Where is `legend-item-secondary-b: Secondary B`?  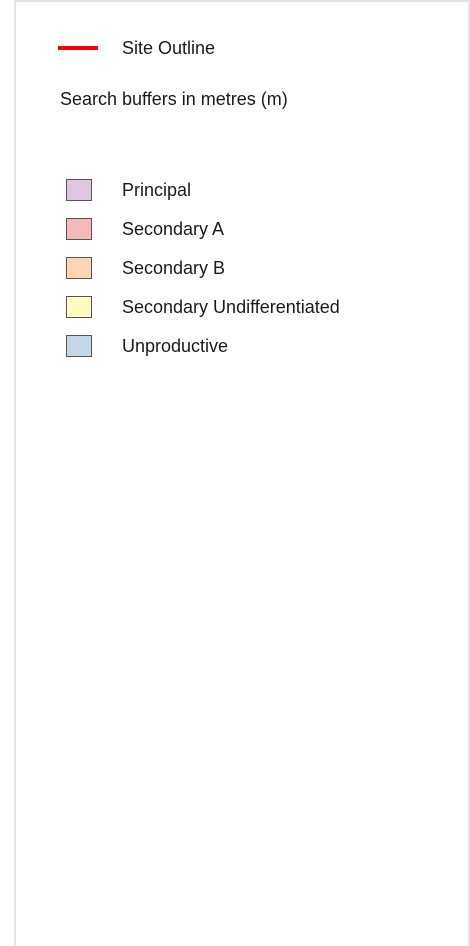
legend-item-secondary-b: Secondary B is located at coordinates (202, 268).